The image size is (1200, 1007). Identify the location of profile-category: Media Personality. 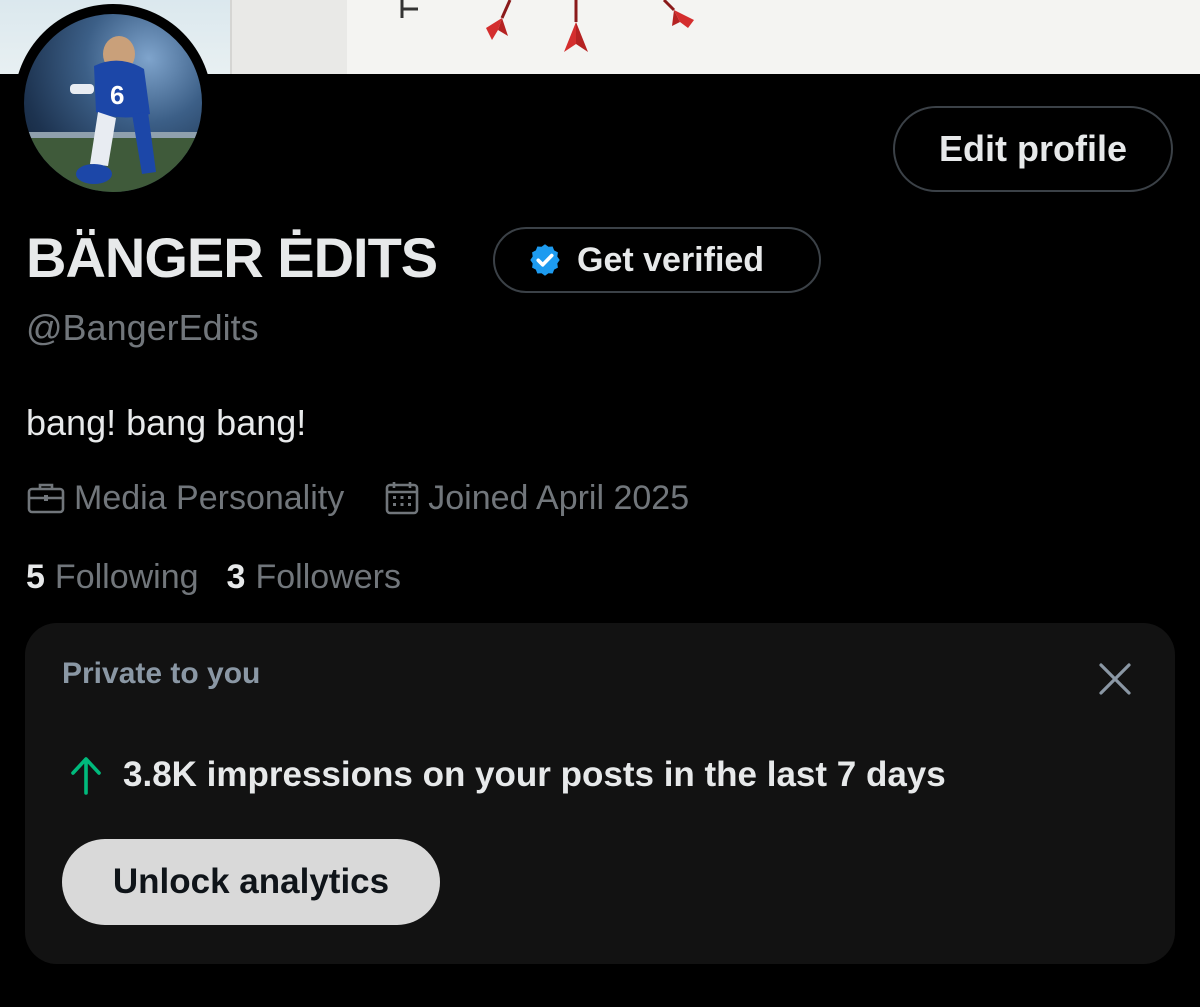
(185, 498).